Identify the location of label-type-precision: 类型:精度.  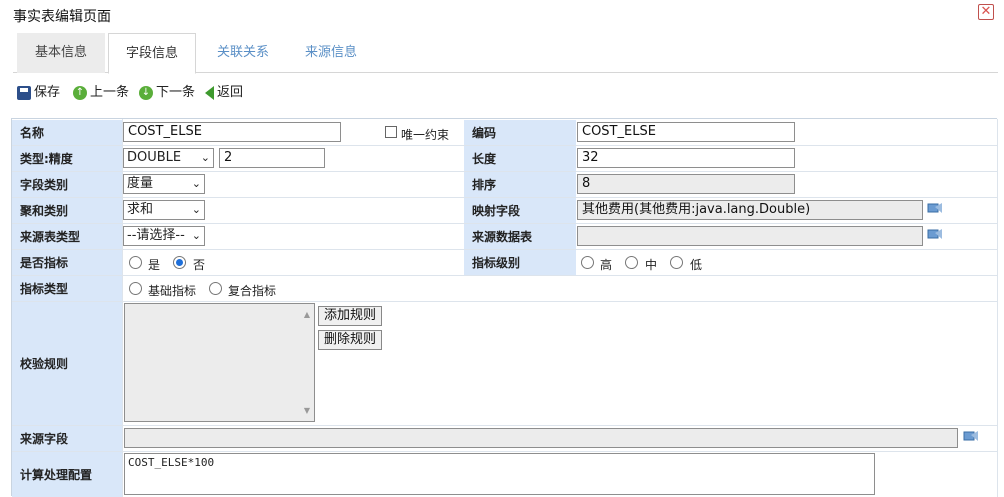
(67, 158).